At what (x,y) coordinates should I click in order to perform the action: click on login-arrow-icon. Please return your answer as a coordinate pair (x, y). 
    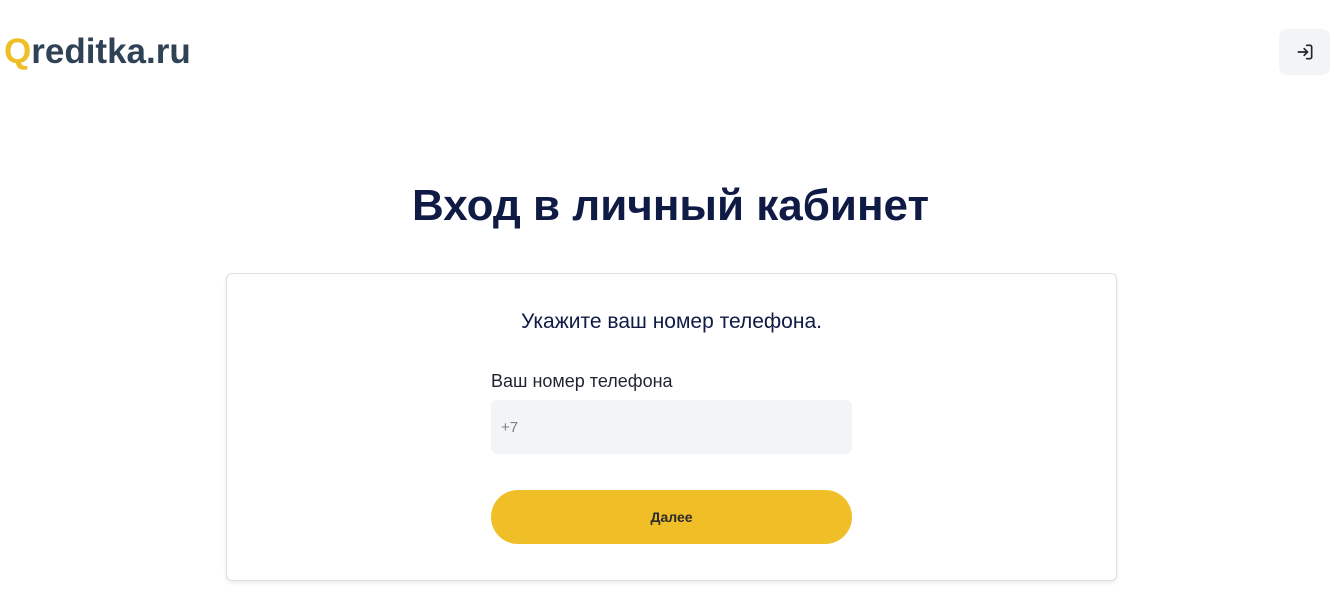
    Looking at the image, I should click on (1305, 52).